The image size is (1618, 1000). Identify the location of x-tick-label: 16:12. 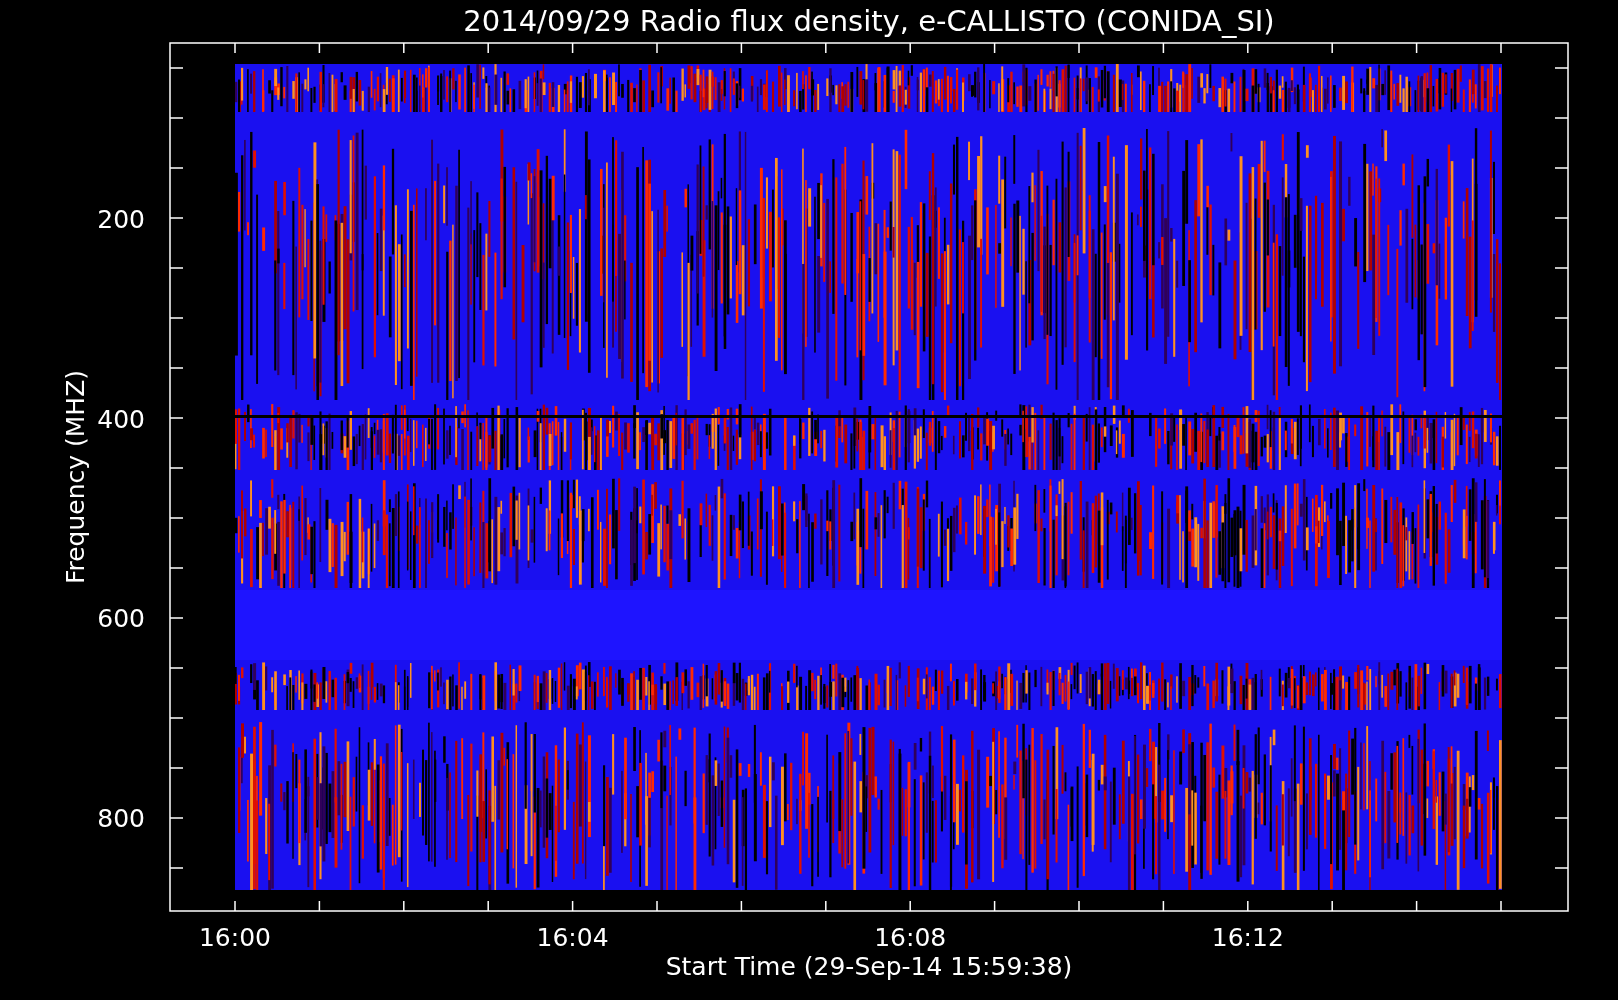
(1247, 937).